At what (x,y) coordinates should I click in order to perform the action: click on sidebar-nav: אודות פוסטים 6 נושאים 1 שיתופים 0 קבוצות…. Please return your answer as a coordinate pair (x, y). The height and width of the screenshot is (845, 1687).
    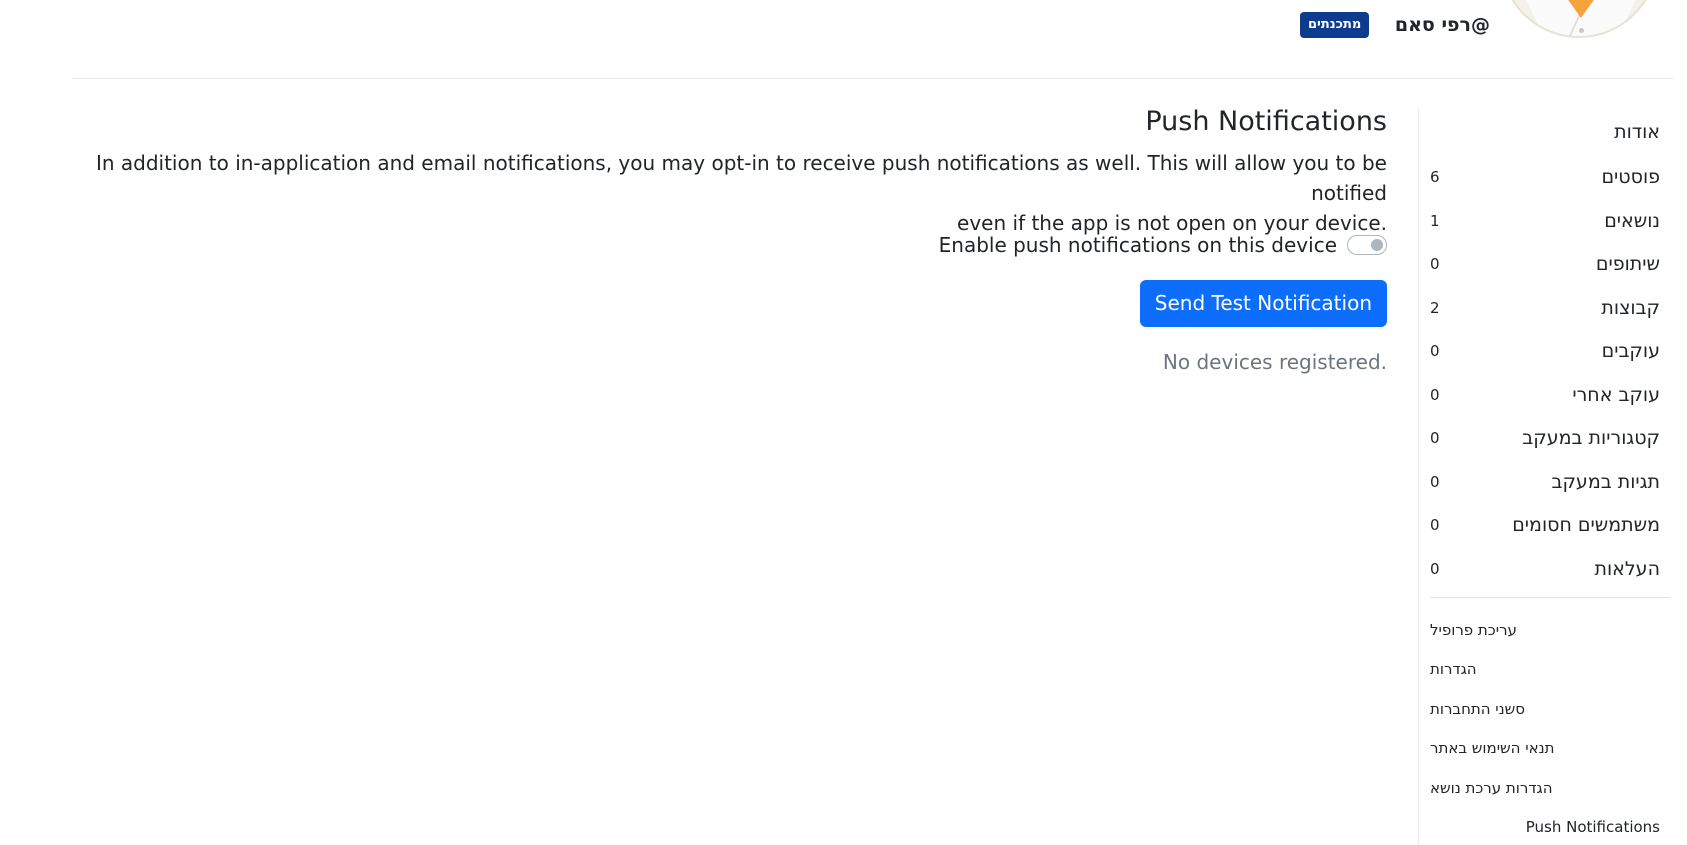
    Looking at the image, I should click on (1545, 351).